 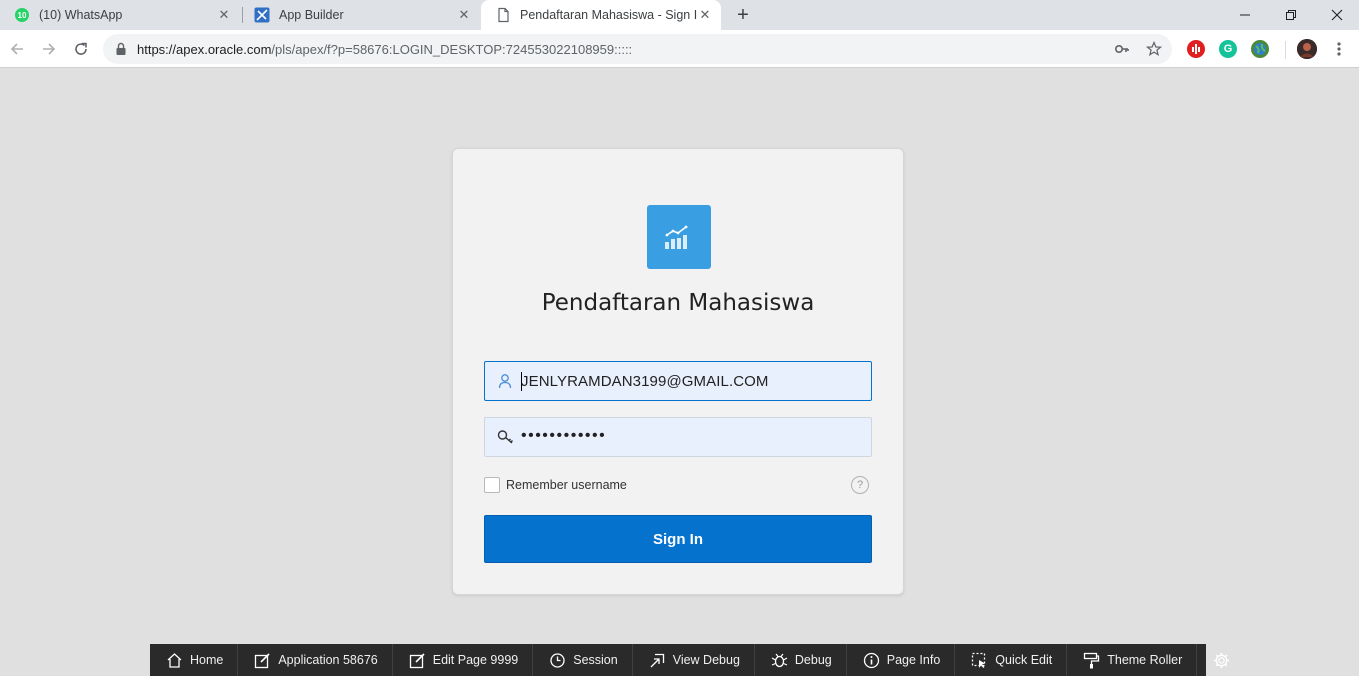 I want to click on devbar-label: View Debug, so click(x=706, y=660).